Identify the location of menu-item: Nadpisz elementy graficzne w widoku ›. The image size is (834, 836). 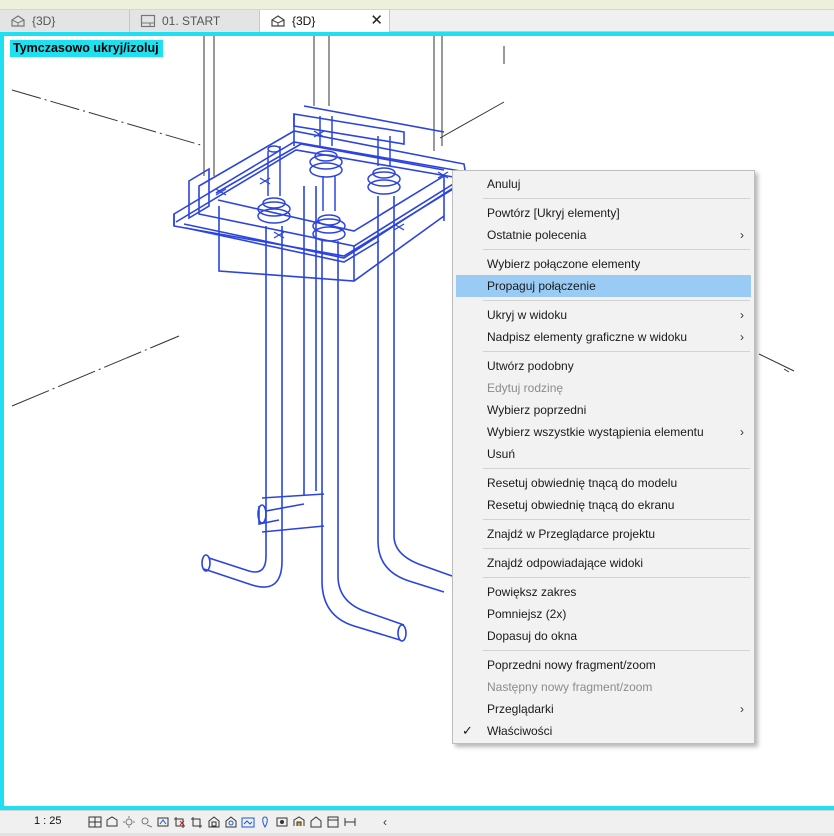
(603, 337).